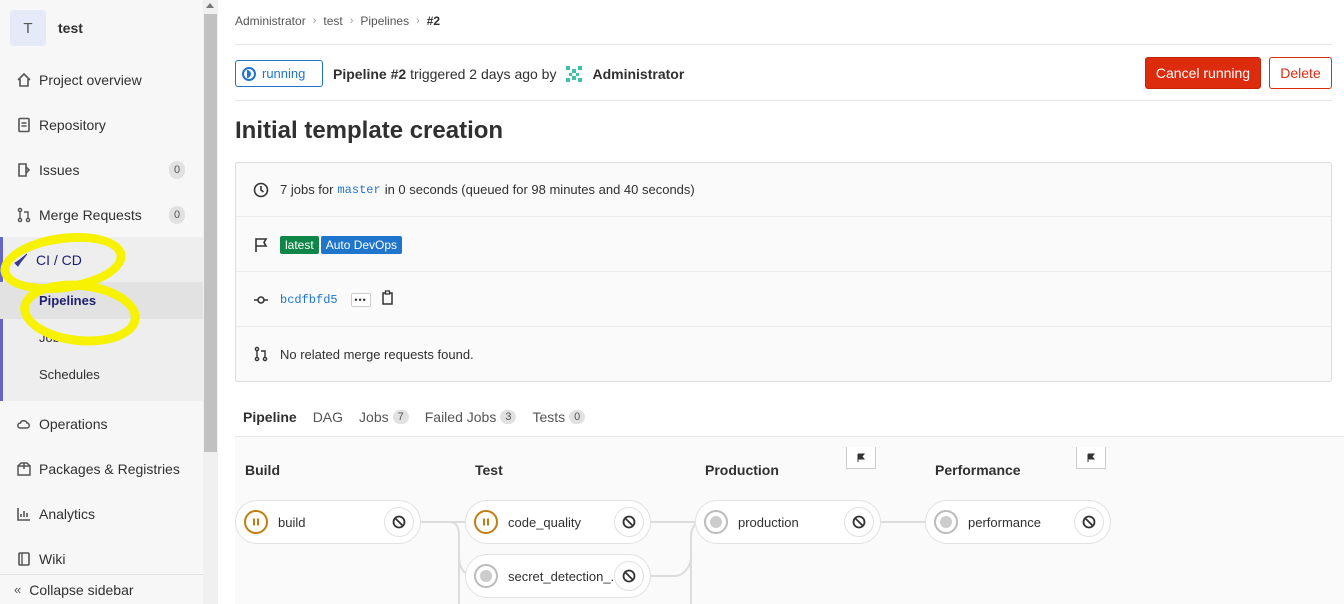 This screenshot has height=604, width=1344. What do you see at coordinates (177, 170) in the screenshot?
I see `issues-count-badge: 0` at bounding box center [177, 170].